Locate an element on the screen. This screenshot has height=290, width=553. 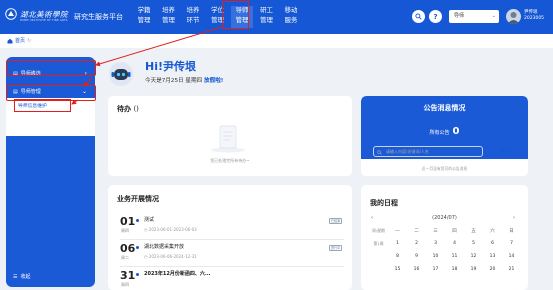
calendar-cell: 16 is located at coordinates (416, 269).